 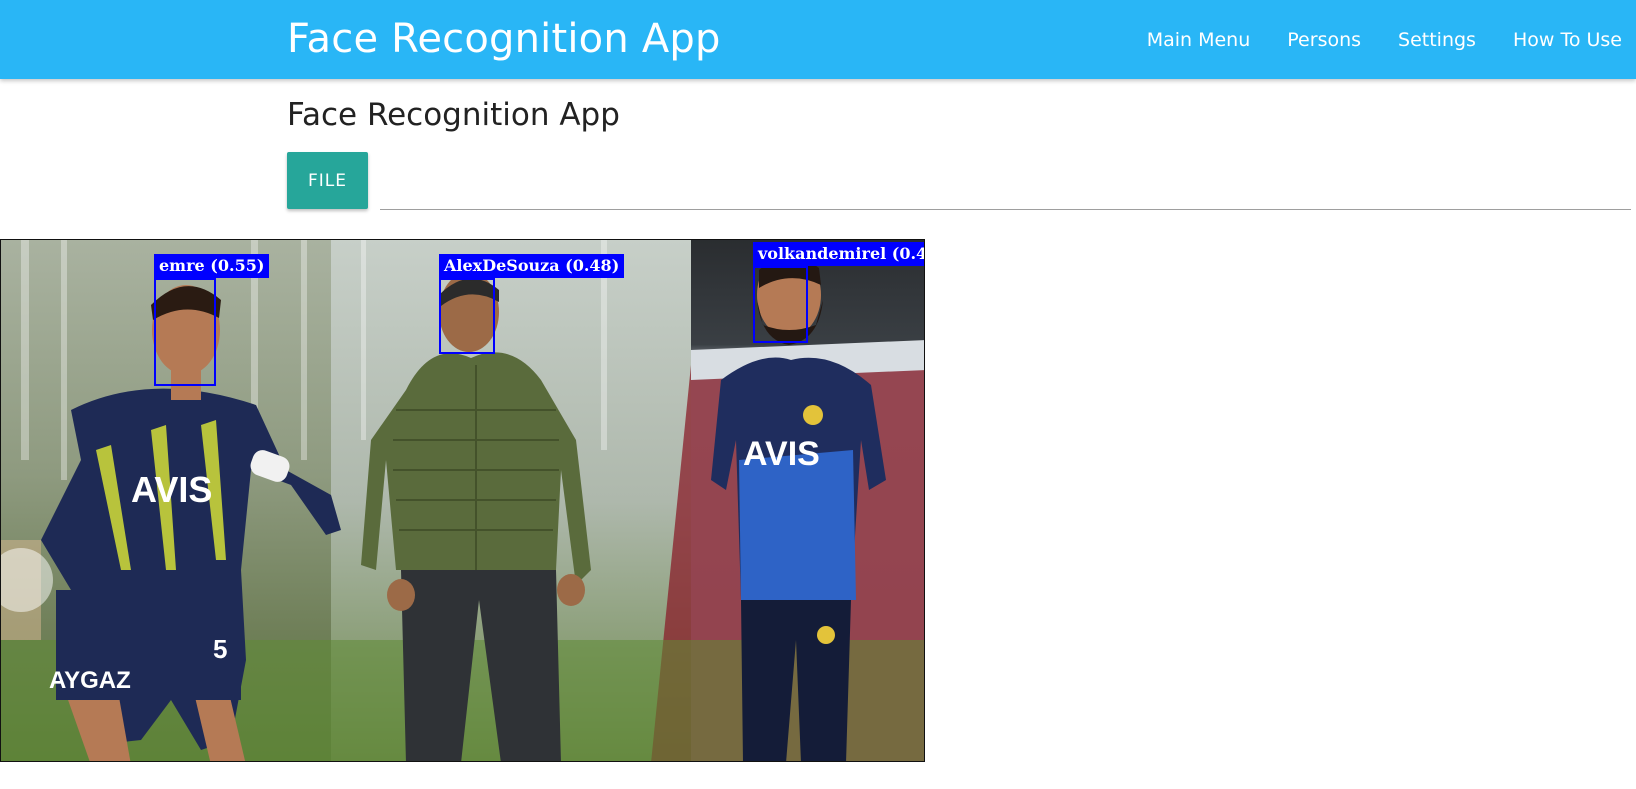 I want to click on shirt-sponsor-right: AVIS, so click(x=781, y=454).